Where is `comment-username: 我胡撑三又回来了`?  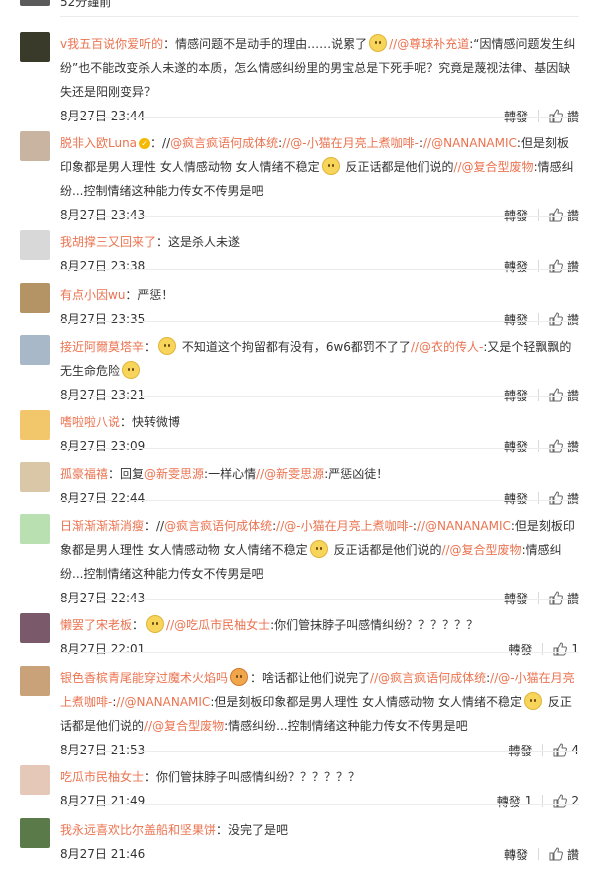
comment-username: 我胡撑三又回来了 is located at coordinates (108, 242).